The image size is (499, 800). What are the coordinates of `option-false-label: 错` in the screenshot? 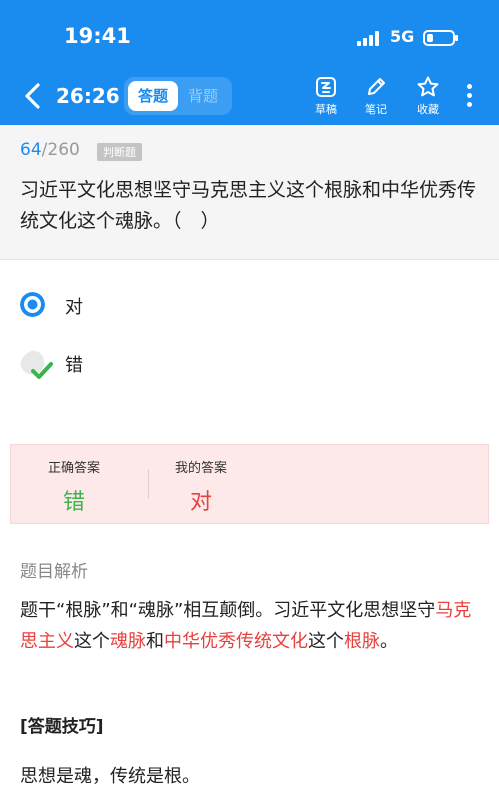 It's located at (74, 365).